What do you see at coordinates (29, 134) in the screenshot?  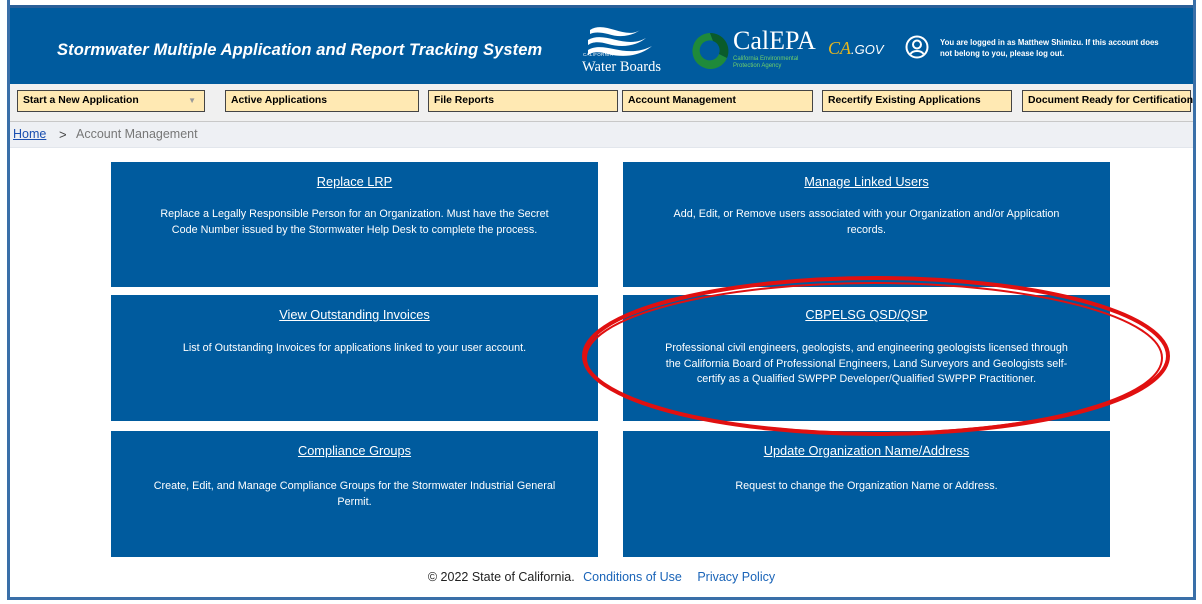 I see `breadcrumb-home-link: Home` at bounding box center [29, 134].